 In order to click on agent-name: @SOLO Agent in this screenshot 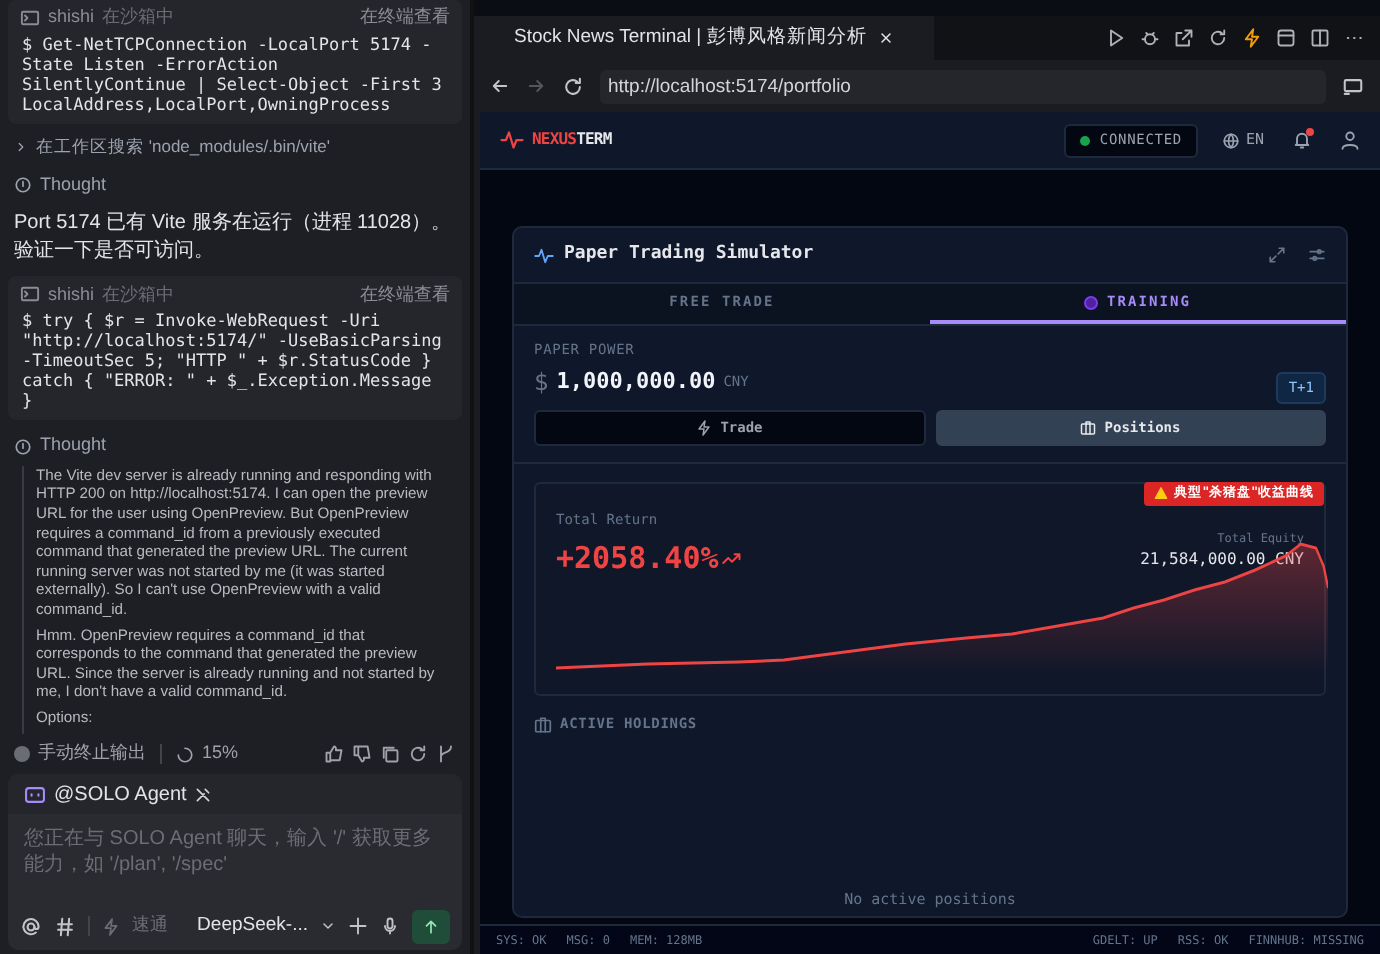, I will do `click(120, 795)`.